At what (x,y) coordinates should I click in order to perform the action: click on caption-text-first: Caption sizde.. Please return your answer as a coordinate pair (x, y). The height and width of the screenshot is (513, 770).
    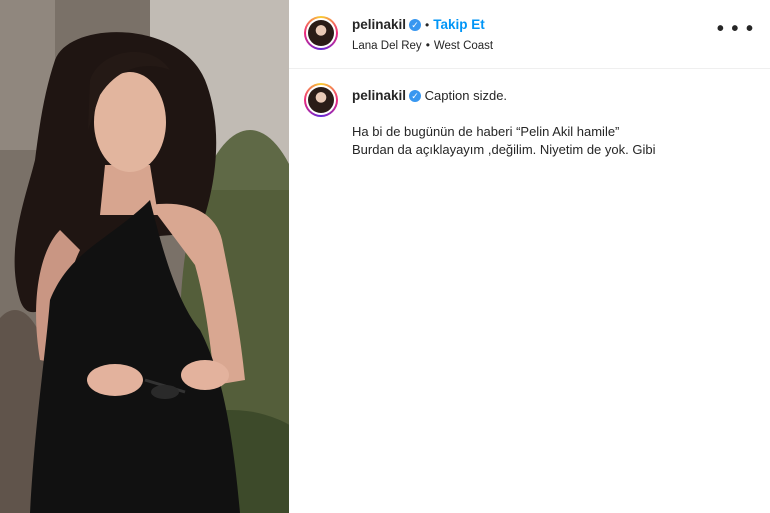
    Looking at the image, I should click on (466, 95).